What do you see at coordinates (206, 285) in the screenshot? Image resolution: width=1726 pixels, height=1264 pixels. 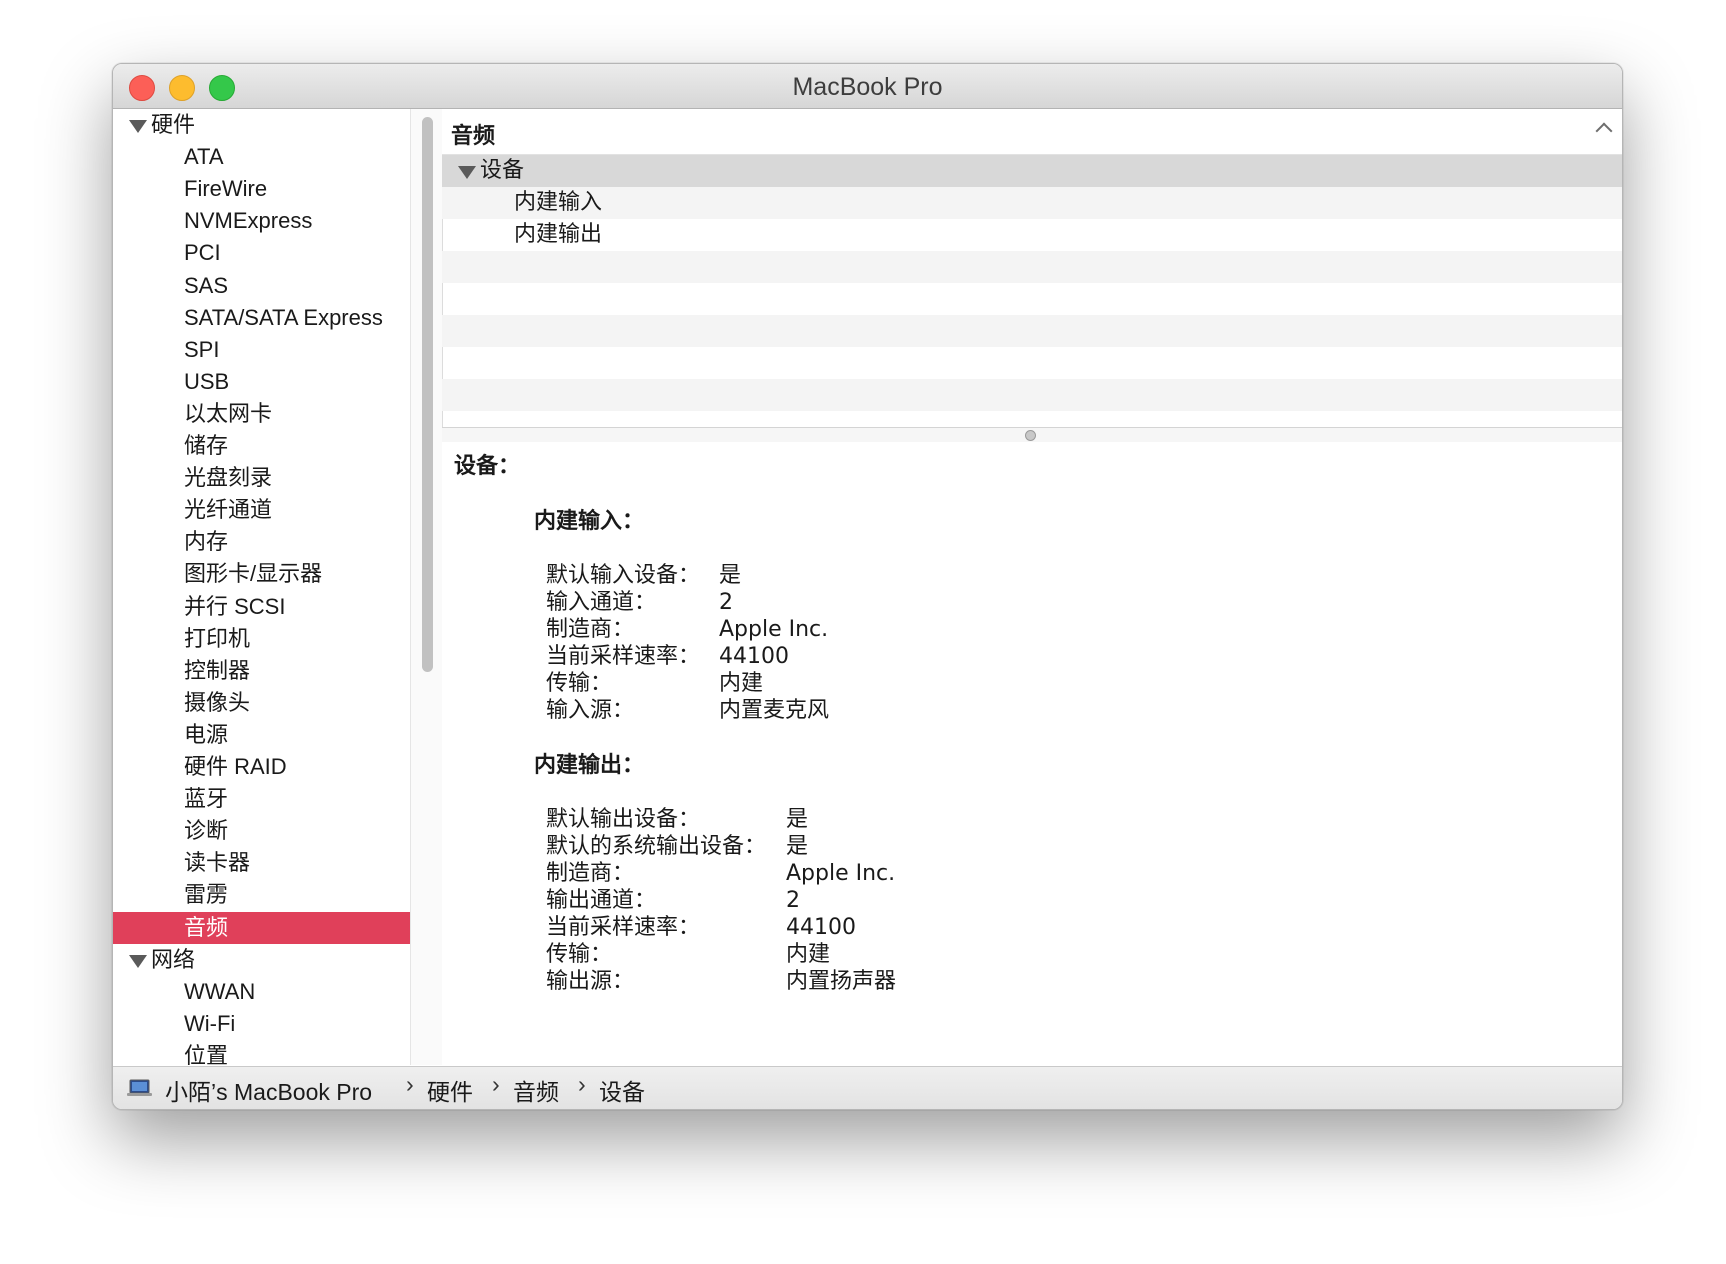 I see `sidebar-item-label: SAS` at bounding box center [206, 285].